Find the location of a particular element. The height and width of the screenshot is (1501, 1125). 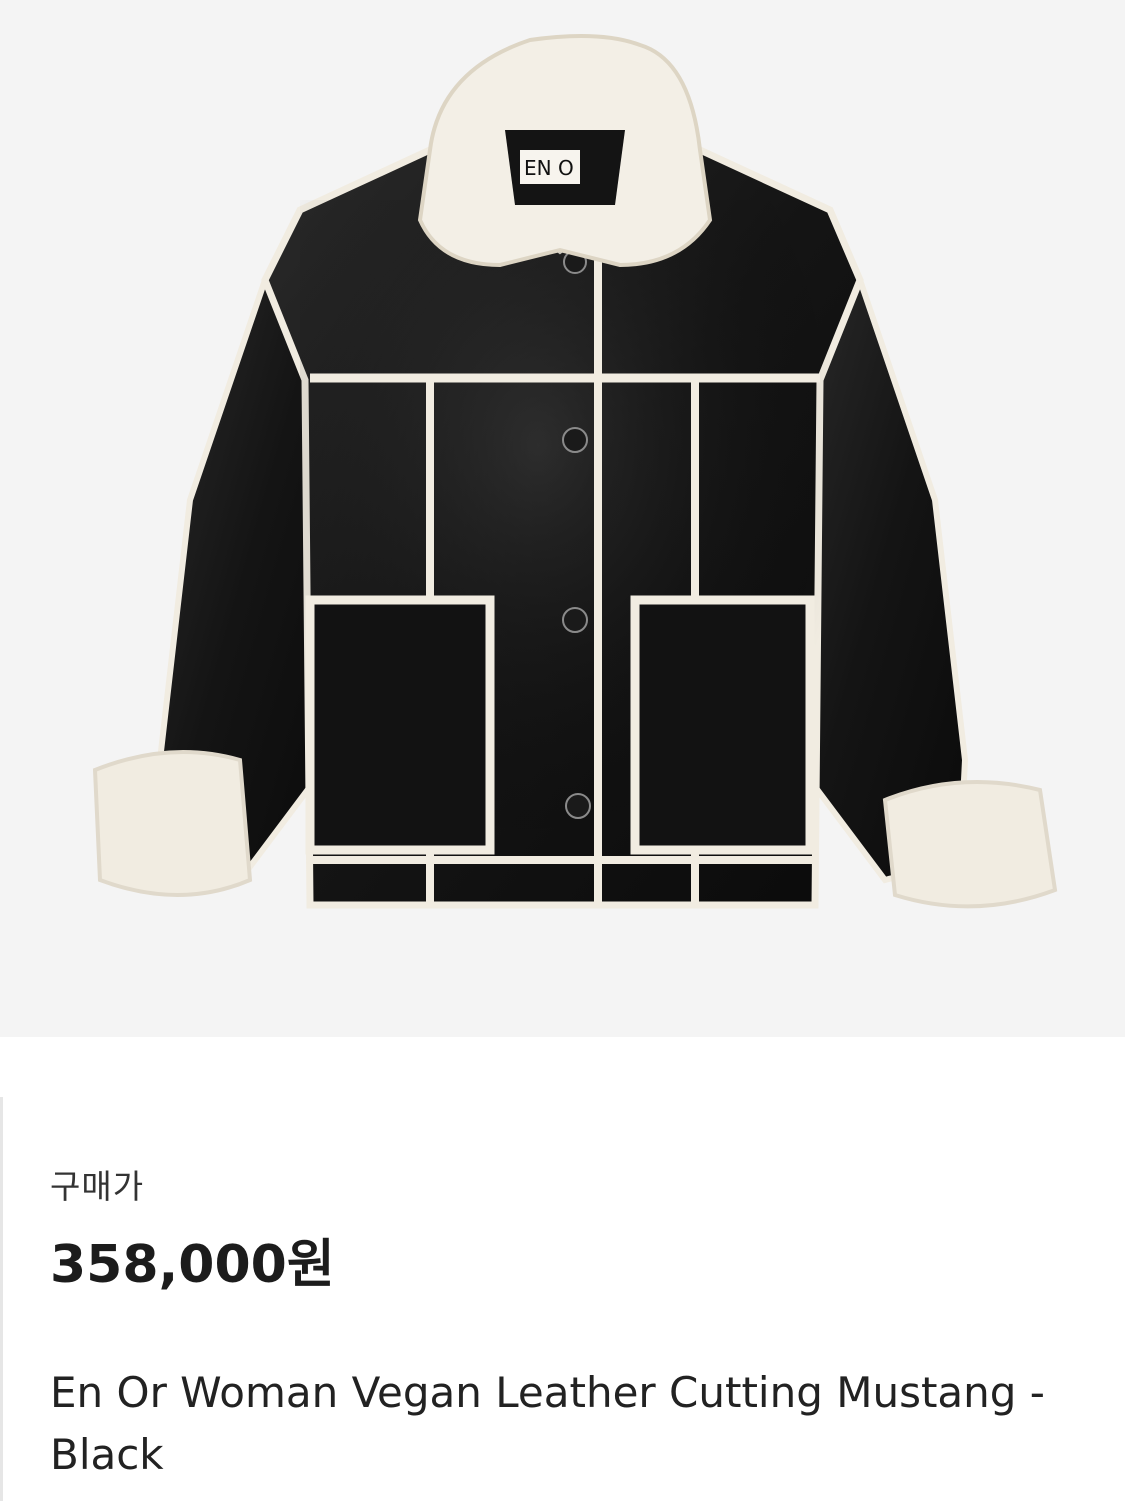

divider is located at coordinates (1, 1299).